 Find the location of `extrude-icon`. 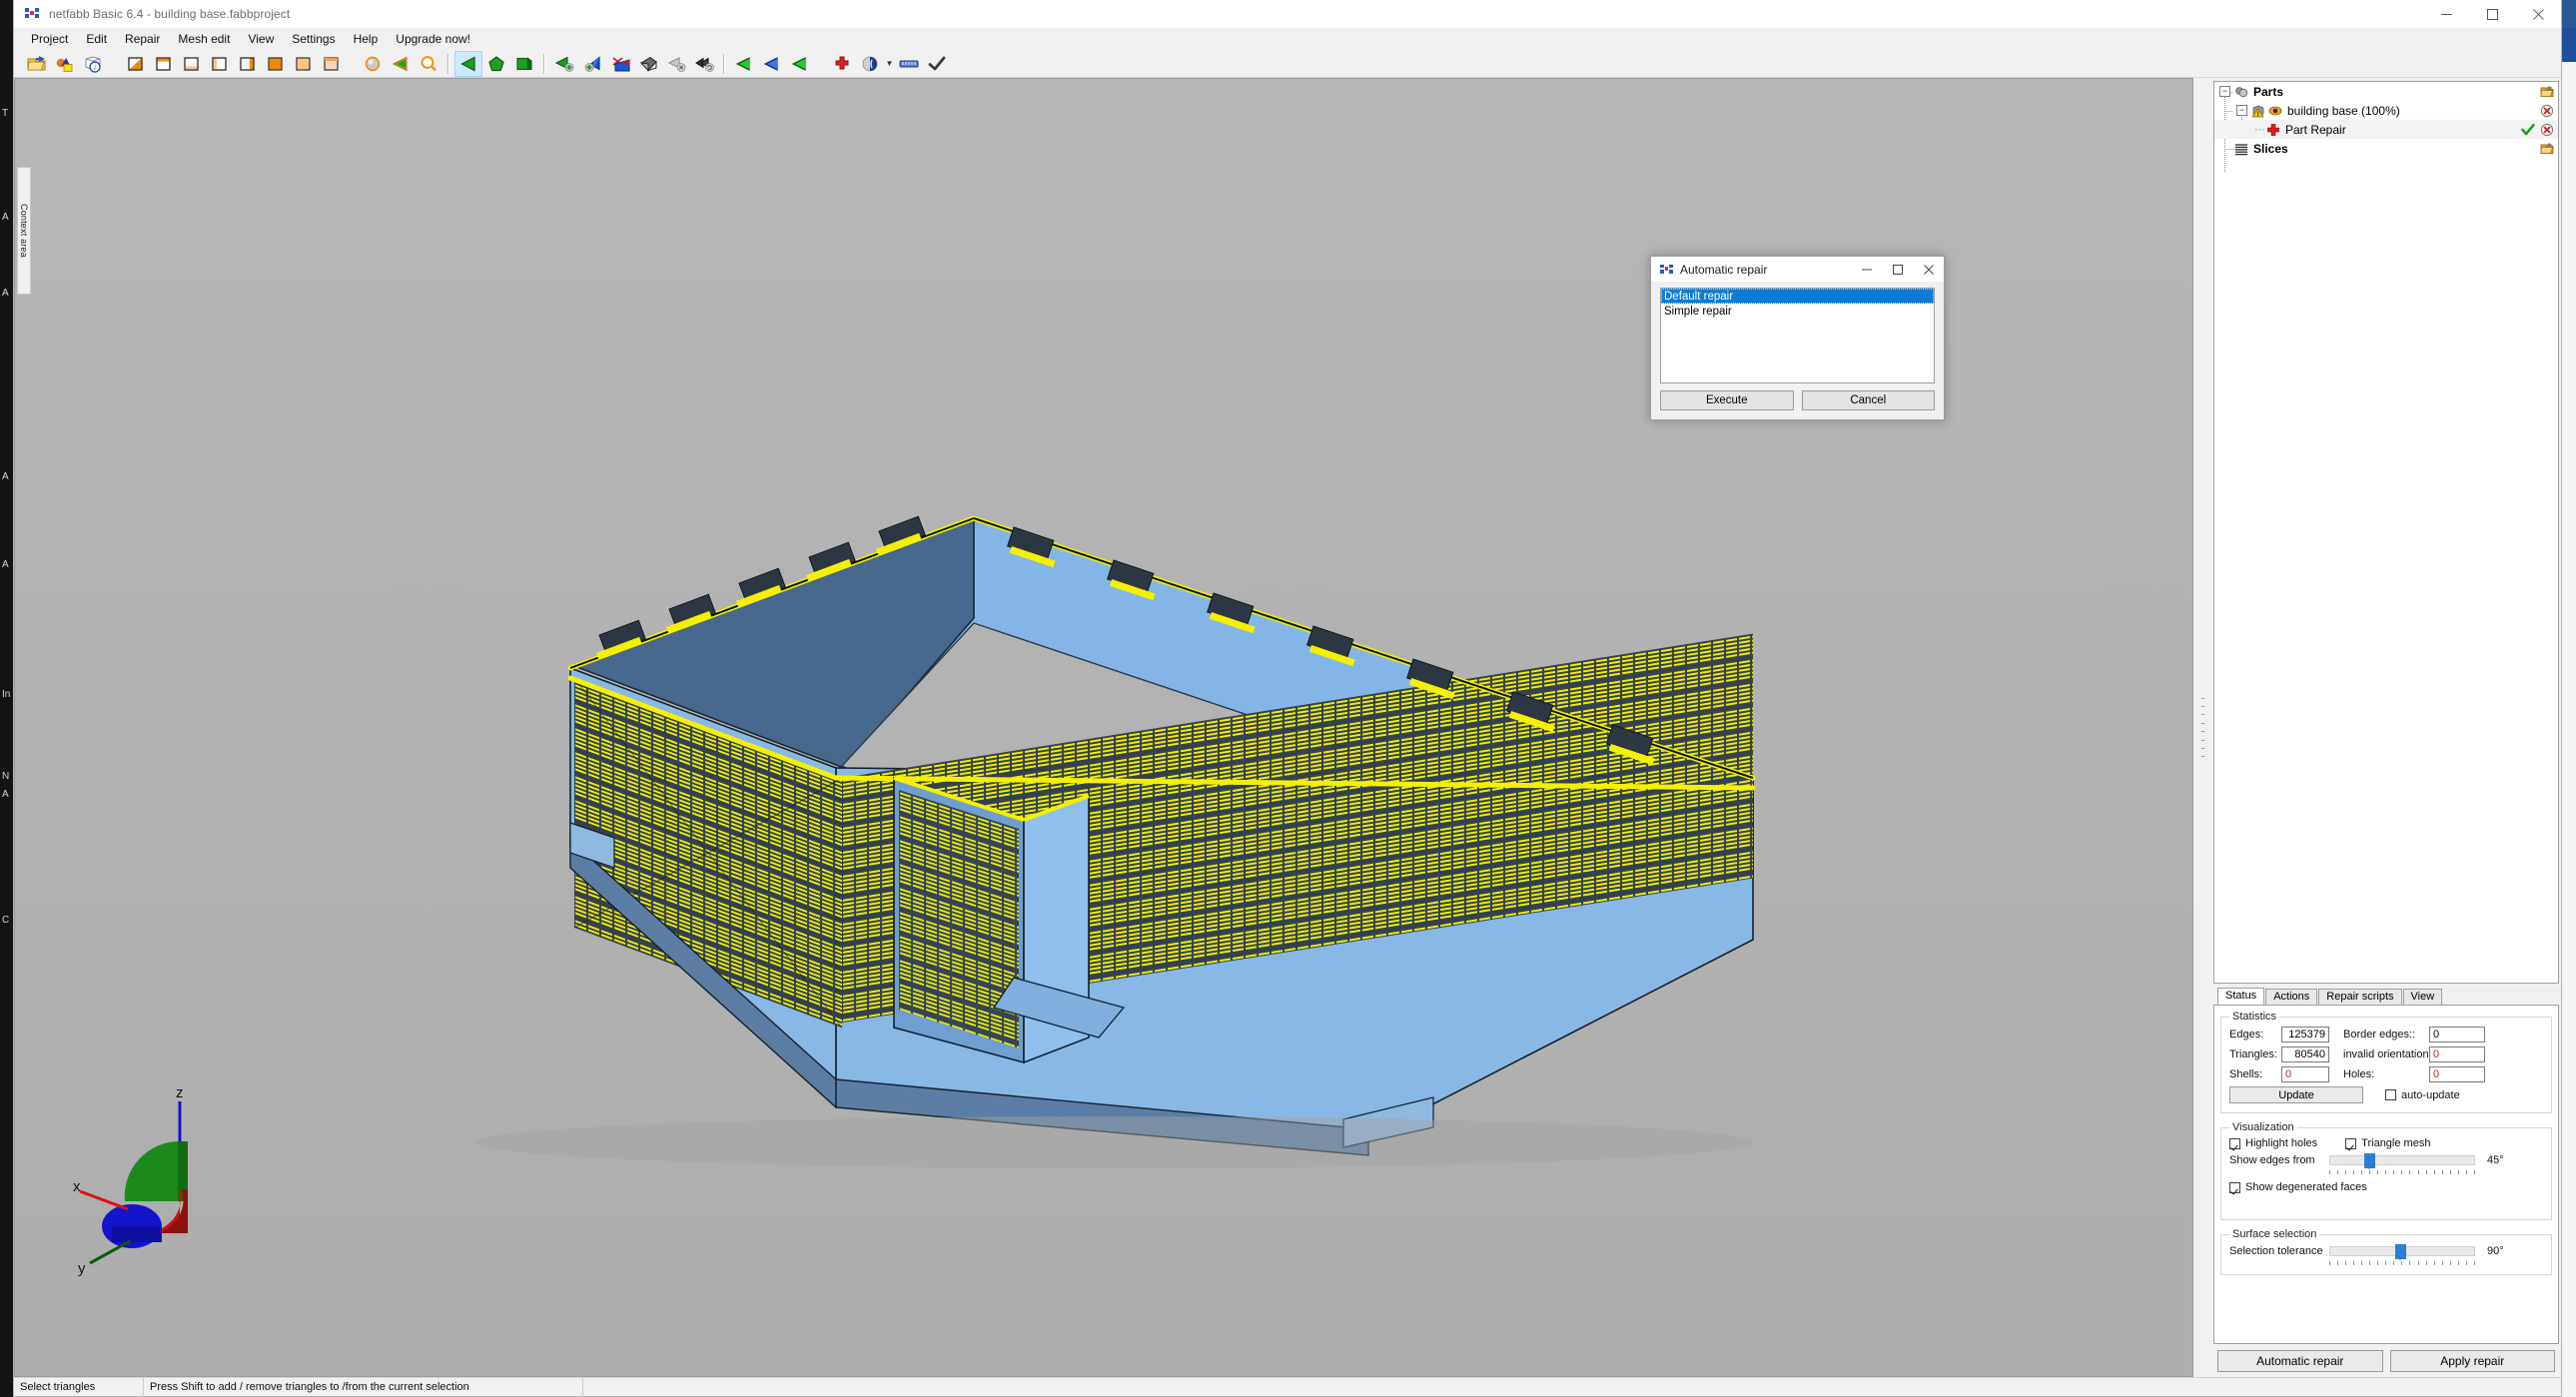

extrude-icon is located at coordinates (648, 64).